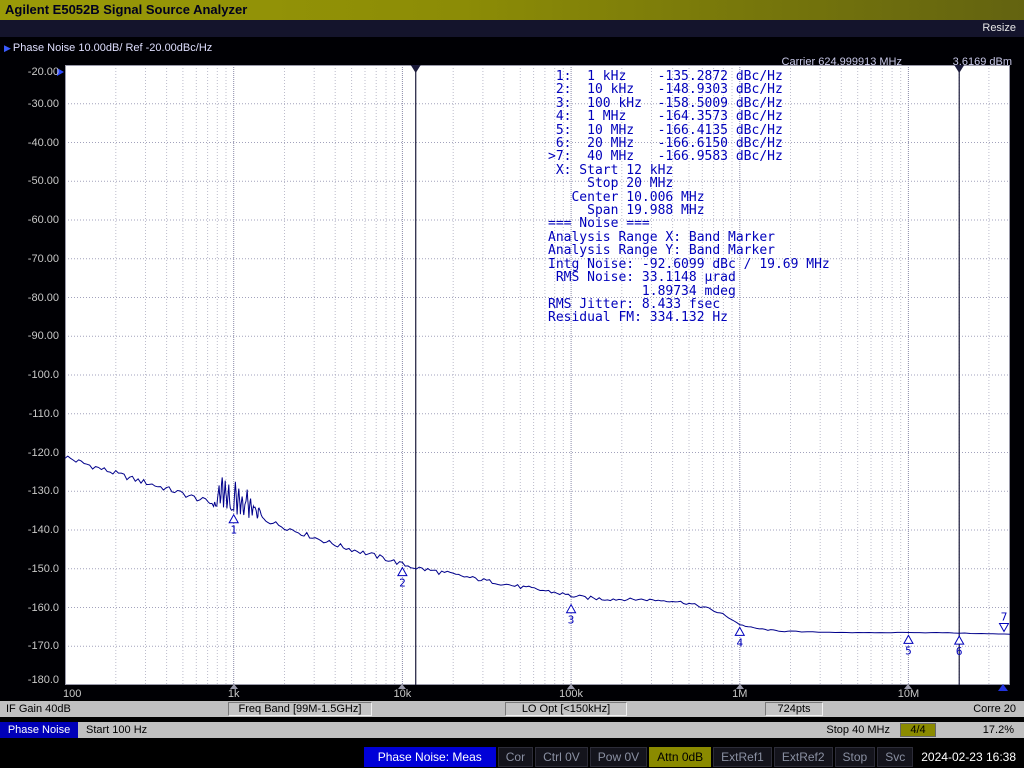  I want to click on marker-readout-line: Center 10.006 MHz, so click(626, 197).